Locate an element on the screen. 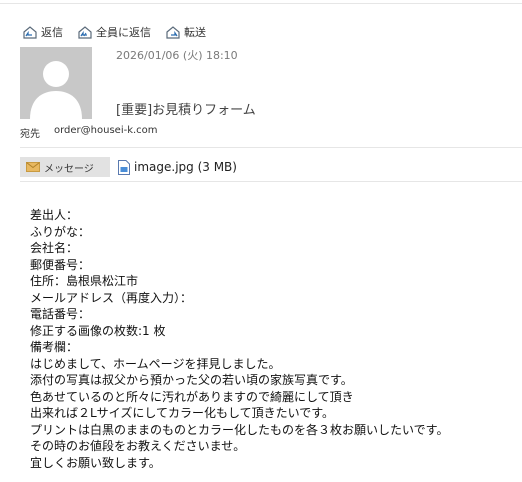 Image resolution: width=522 pixels, height=482 pixels. attachment-divider is located at coordinates (271, 181).